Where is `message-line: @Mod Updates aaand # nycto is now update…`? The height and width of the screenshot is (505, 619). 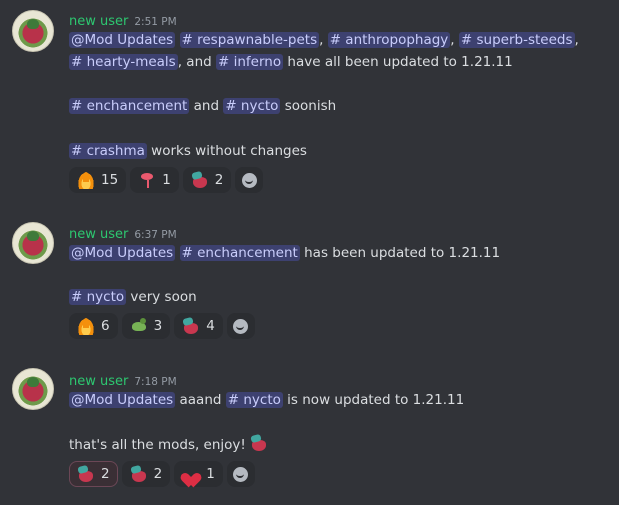 message-line: @Mod Updates aaand # nycto is now update… is located at coordinates (266, 400).